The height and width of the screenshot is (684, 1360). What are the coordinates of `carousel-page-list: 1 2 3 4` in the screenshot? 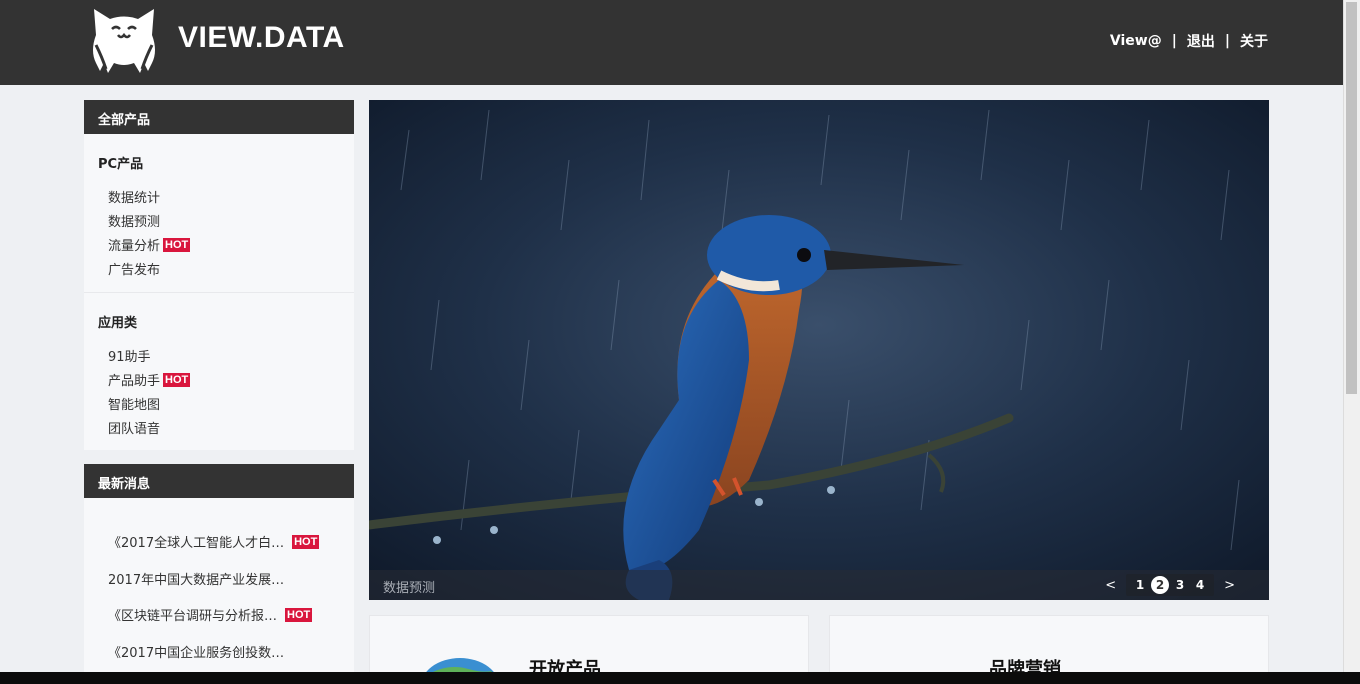 It's located at (1170, 585).